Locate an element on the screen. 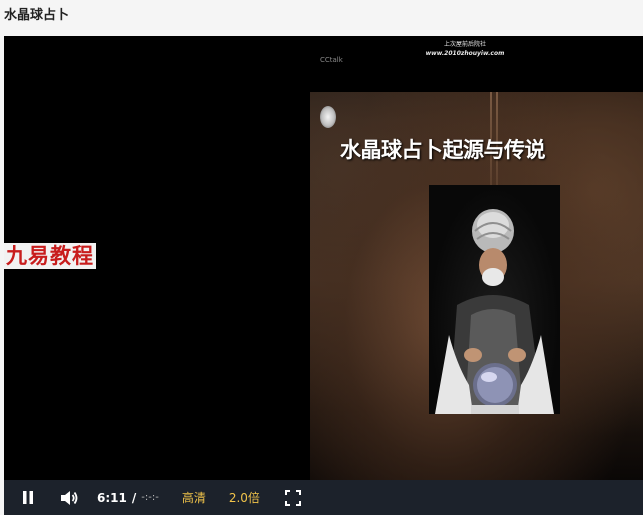 This screenshot has height=515, width=643. volume-button is located at coordinates (69, 498).